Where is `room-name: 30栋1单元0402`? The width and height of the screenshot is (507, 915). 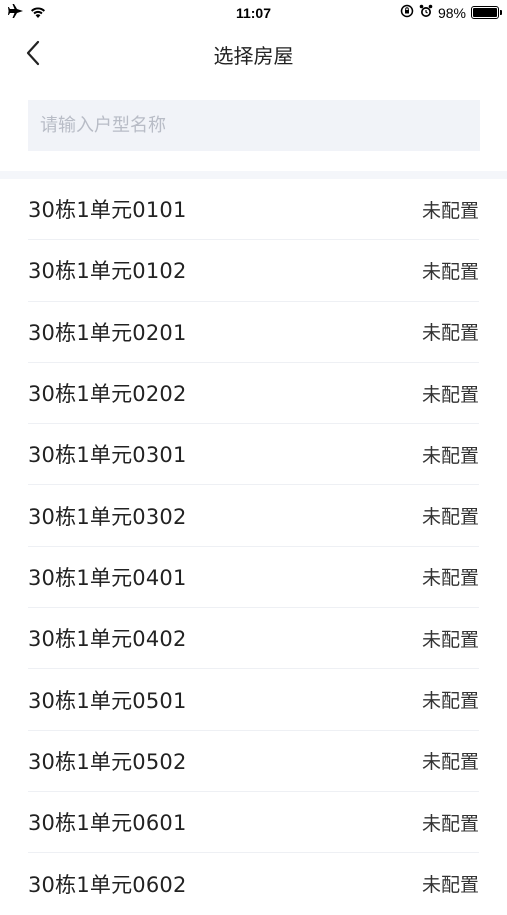
room-name: 30栋1单元0402 is located at coordinates (107, 639).